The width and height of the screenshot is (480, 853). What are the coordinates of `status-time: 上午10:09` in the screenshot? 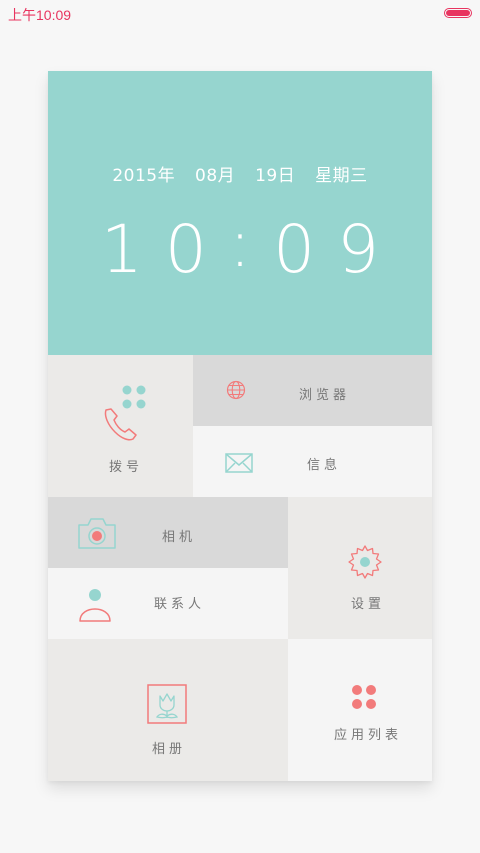 It's located at (40, 15).